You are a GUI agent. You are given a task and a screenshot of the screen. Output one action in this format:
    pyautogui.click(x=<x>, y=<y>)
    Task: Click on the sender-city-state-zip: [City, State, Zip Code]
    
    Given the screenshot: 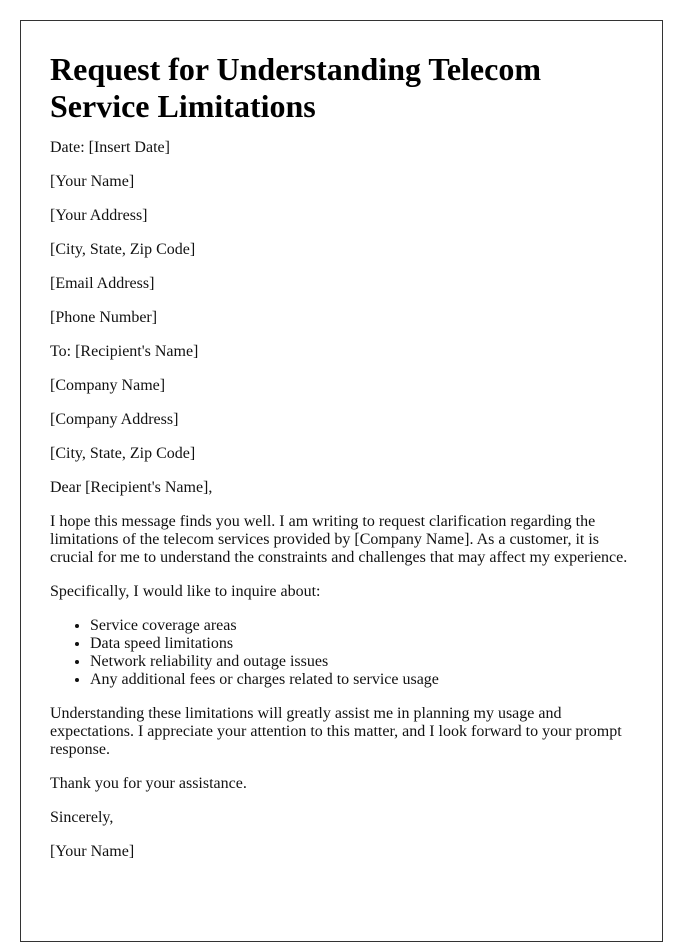 What is the action you would take?
    pyautogui.click(x=123, y=249)
    